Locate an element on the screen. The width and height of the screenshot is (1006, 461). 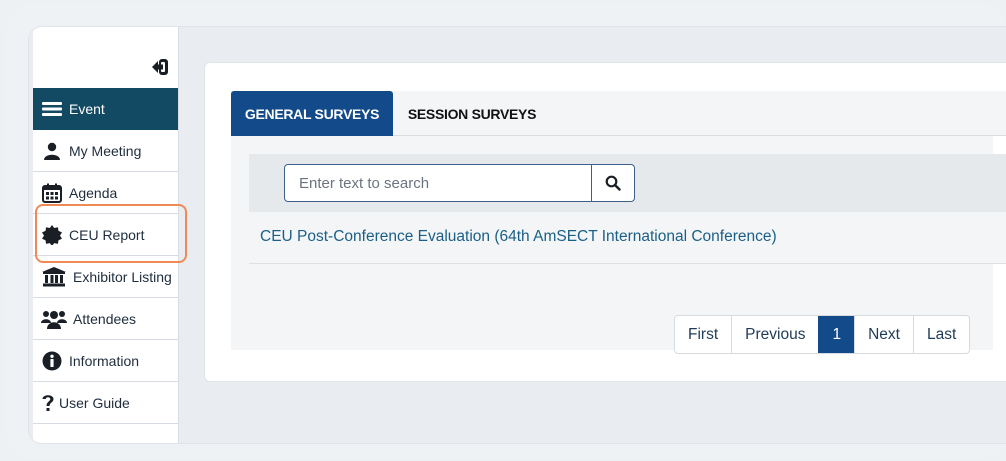
sidebar-item-label: Information is located at coordinates (104, 360).